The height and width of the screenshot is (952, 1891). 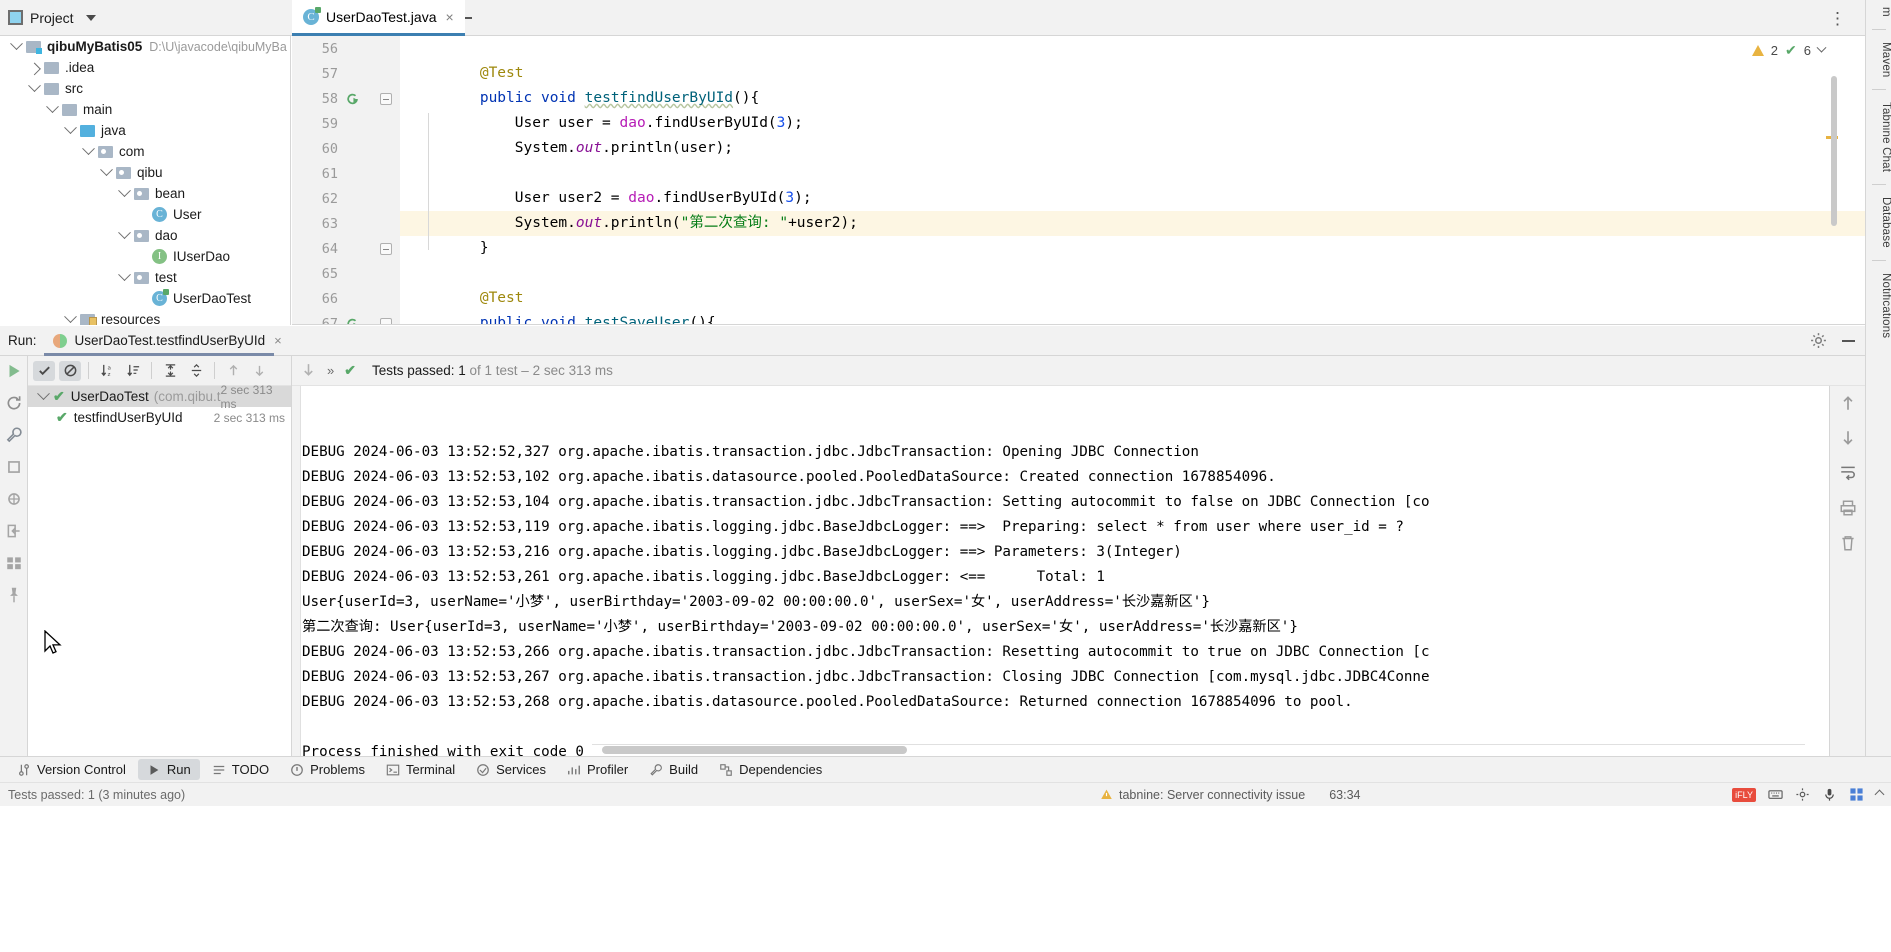 I want to click on gutter-line: 62, so click(x=346, y=198).